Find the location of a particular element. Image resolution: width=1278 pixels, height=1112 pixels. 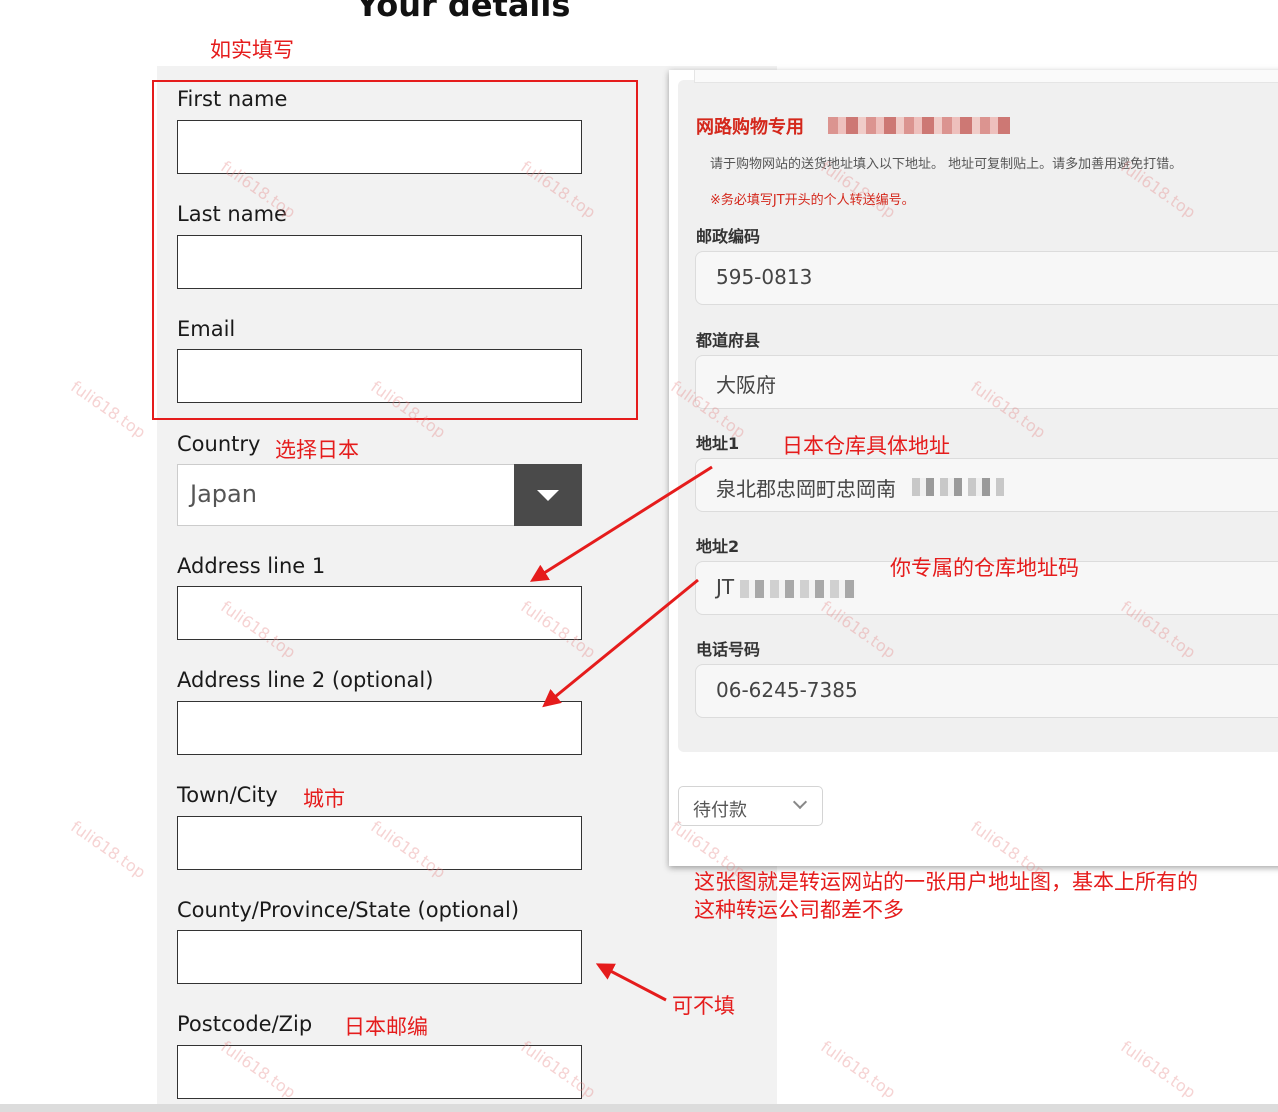

bottom-scroll-bar is located at coordinates (639, 1108).